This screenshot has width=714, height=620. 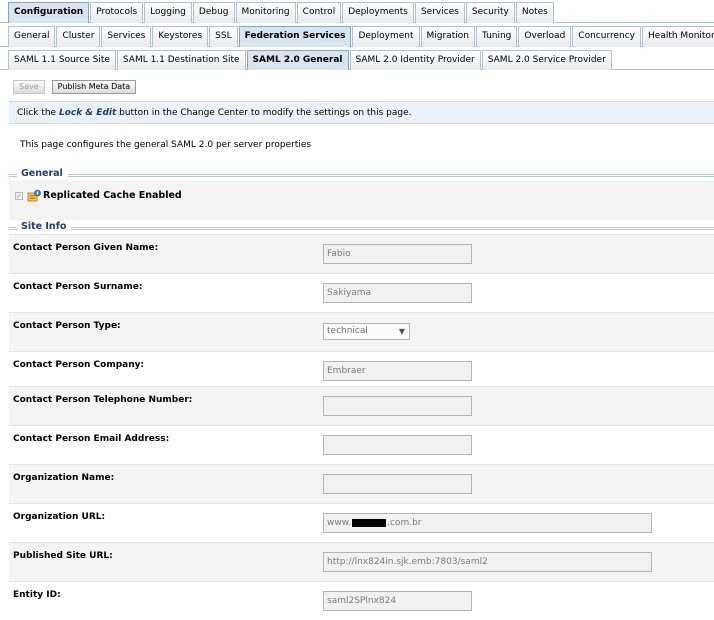 What do you see at coordinates (397, 293) in the screenshot?
I see `surname-field: Sakiyama` at bounding box center [397, 293].